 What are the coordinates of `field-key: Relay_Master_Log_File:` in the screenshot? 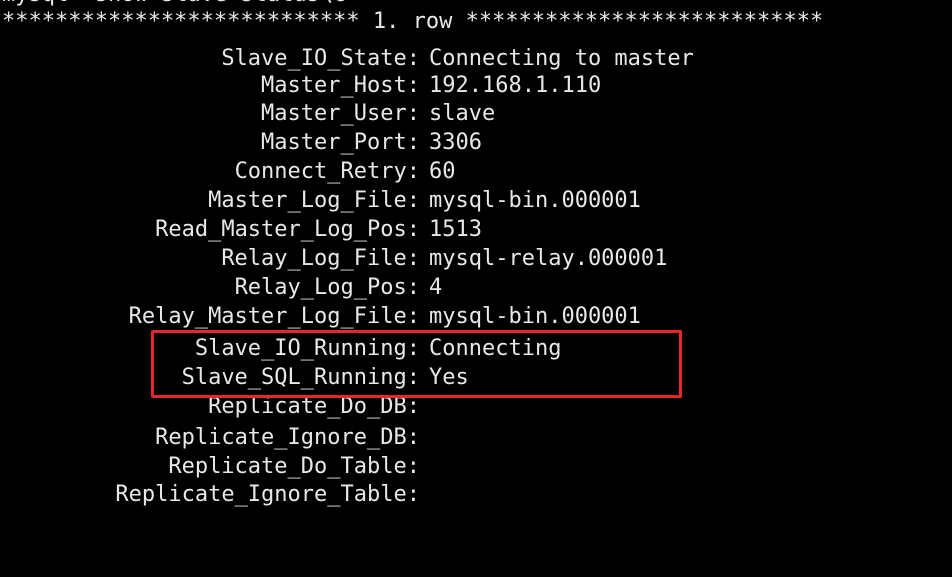 It's located at (274, 316).